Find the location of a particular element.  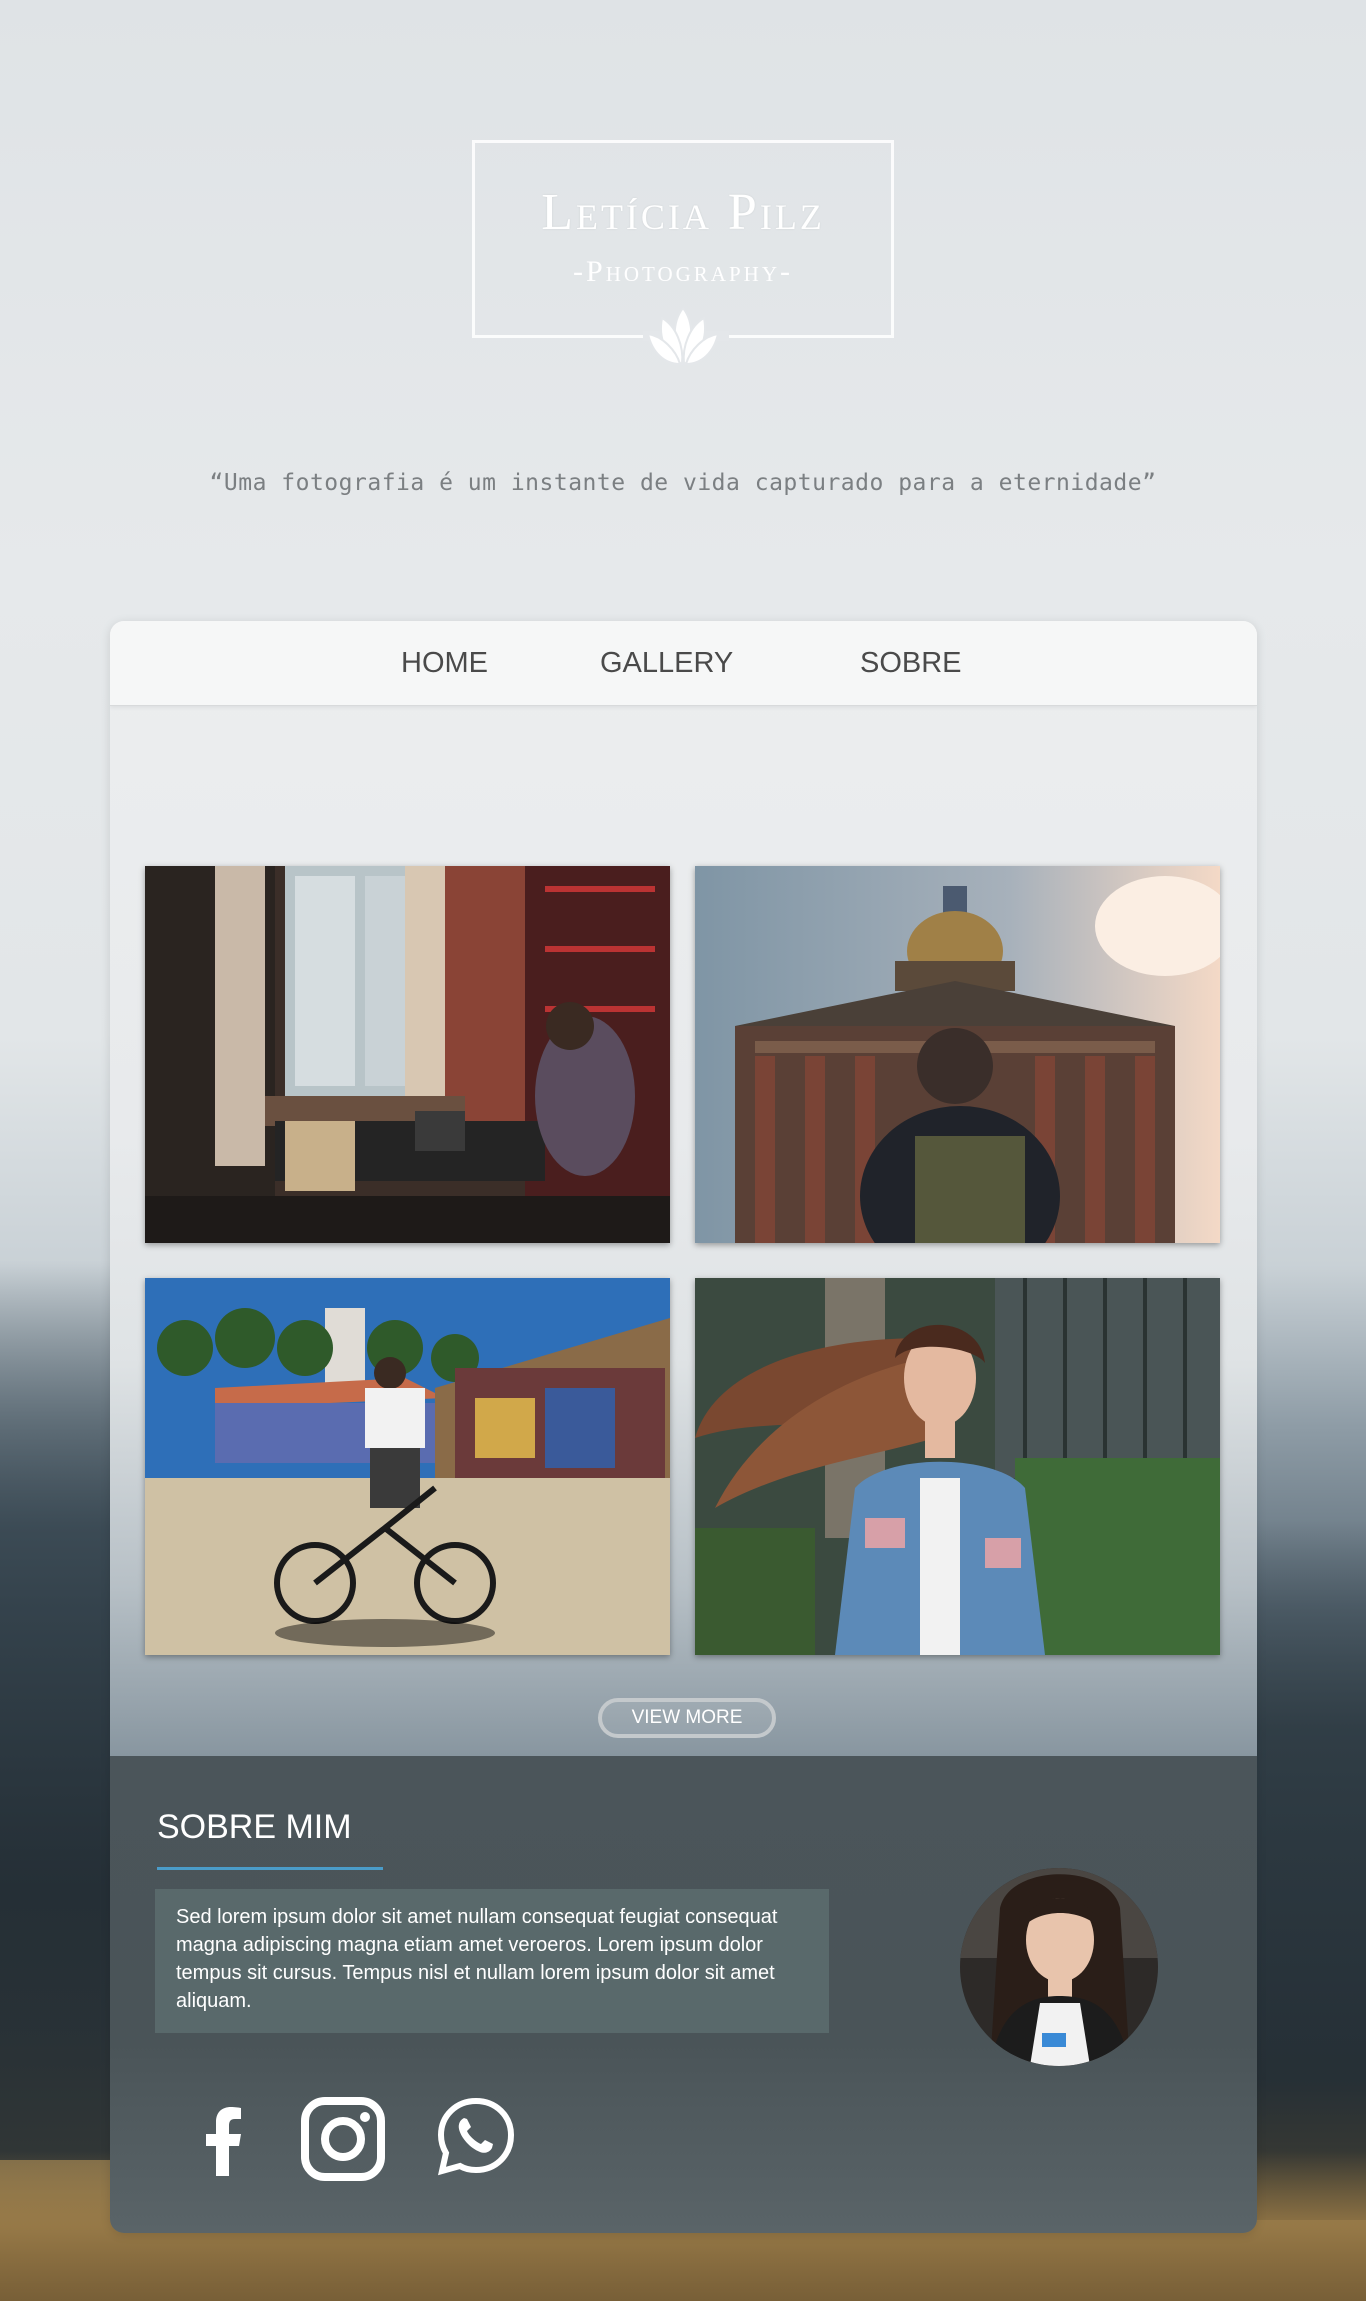

lotus-icon is located at coordinates (683, 336).